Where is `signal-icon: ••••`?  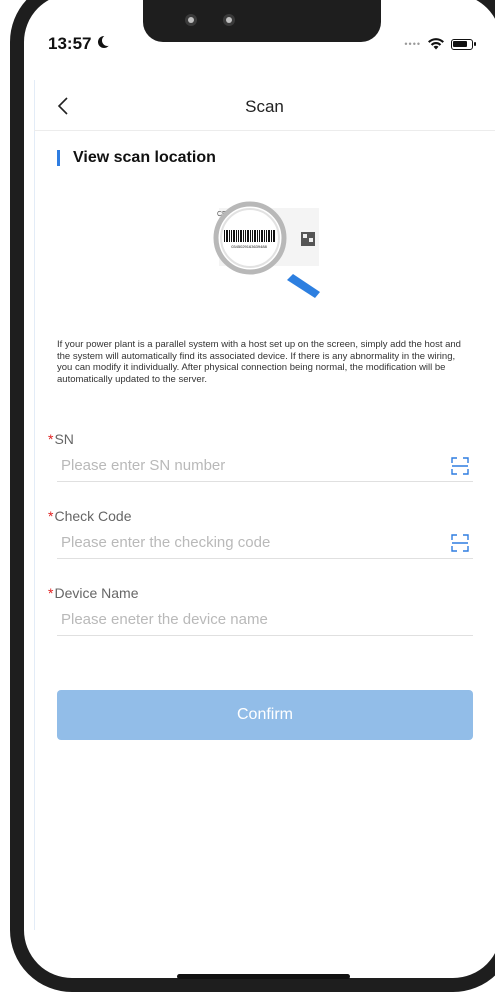 signal-icon: •••• is located at coordinates (412, 44).